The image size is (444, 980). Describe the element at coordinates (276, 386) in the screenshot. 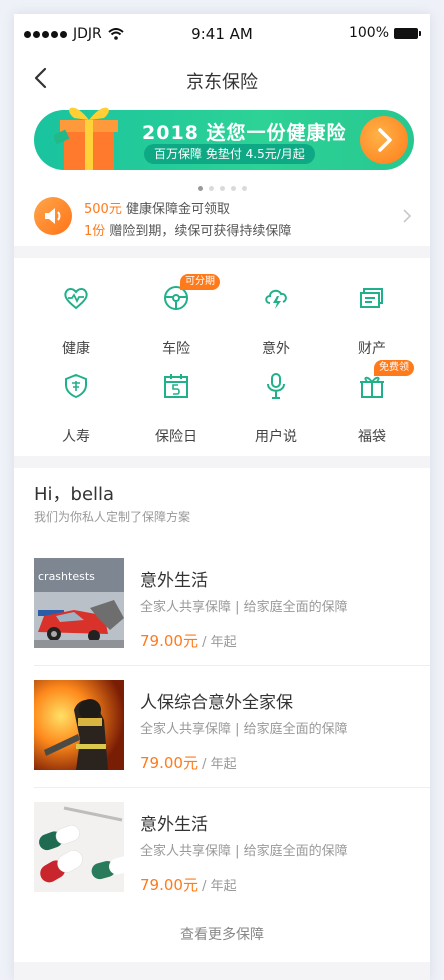

I see `microphone-icon` at that location.